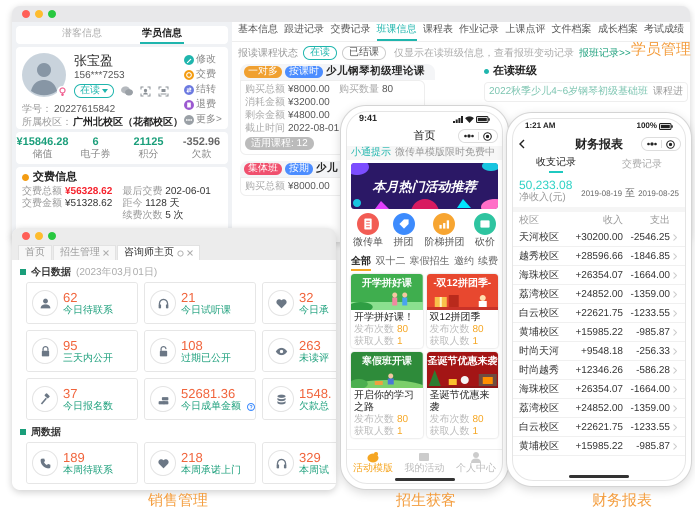 This screenshot has height=510, width=695. Describe the element at coordinates (386, 395) in the screenshot. I see `activity-card: 寒假班开课 开启你的学习之路 发布次数 80 获取人数 1` at that location.